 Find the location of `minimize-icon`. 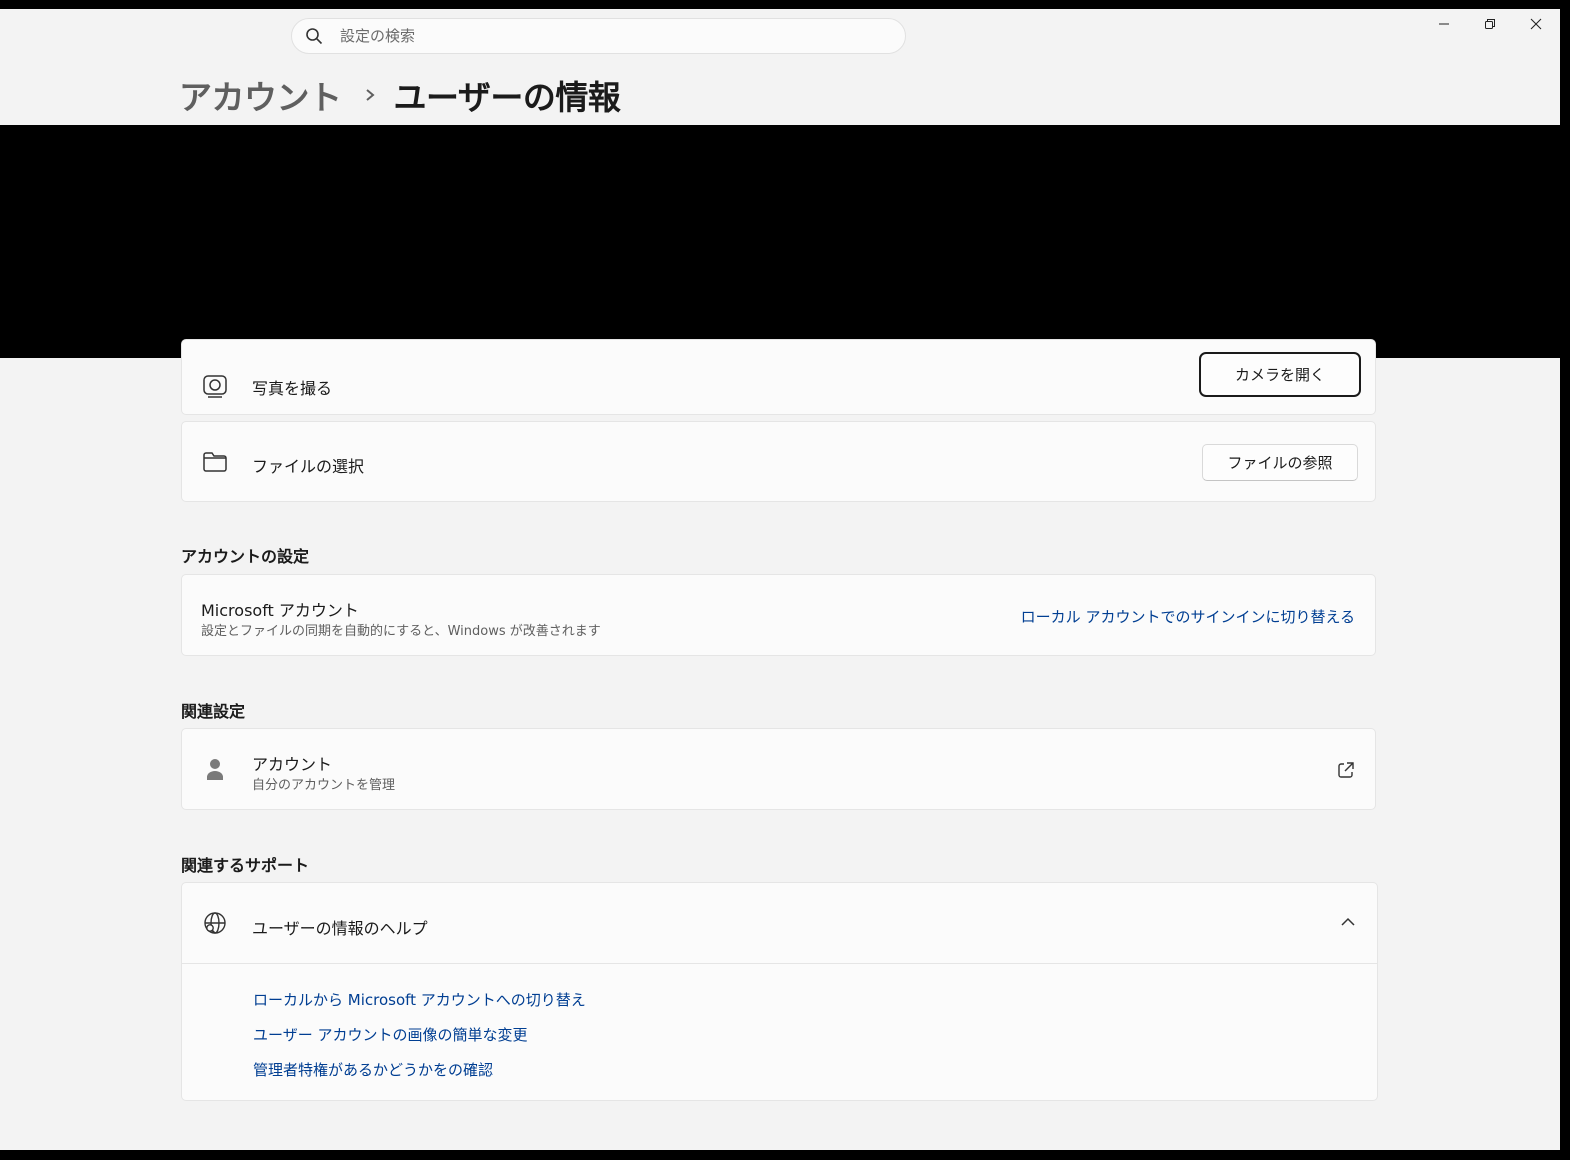

minimize-icon is located at coordinates (1444, 24).